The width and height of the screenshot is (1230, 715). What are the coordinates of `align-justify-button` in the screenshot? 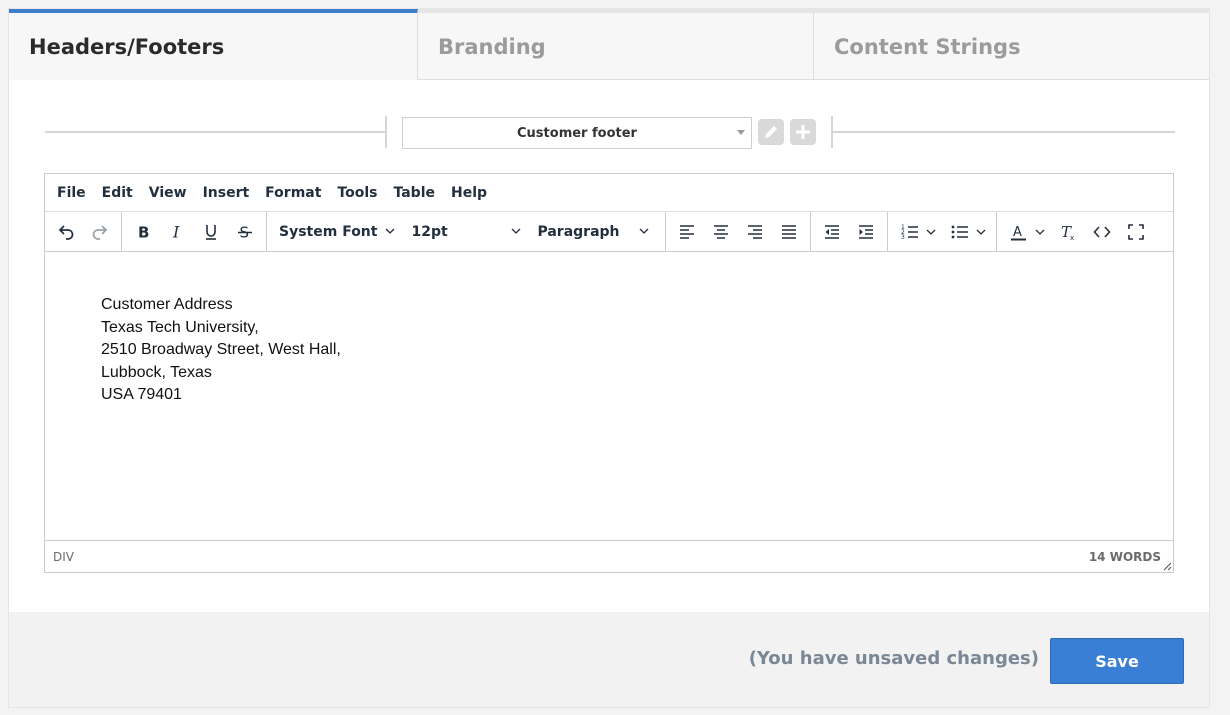 It's located at (789, 232).